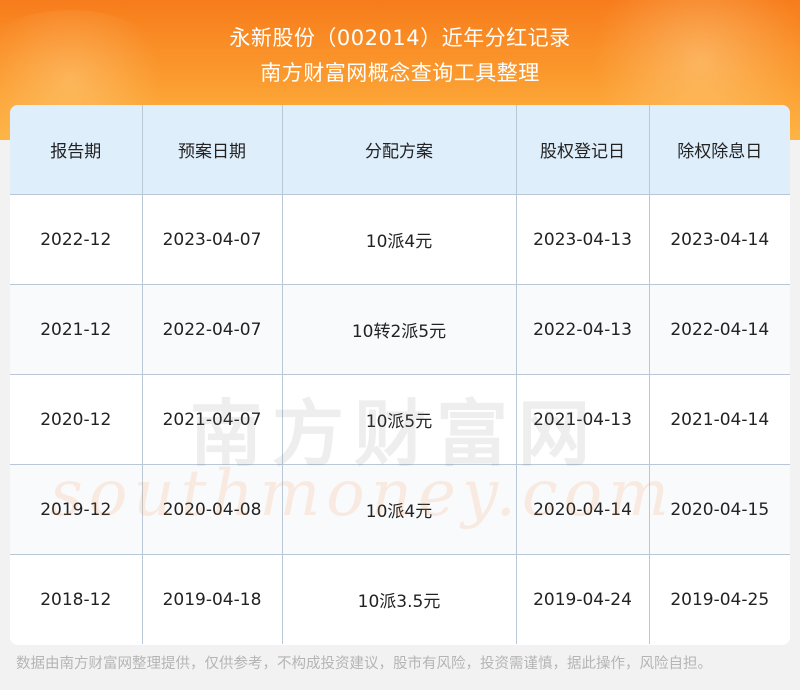 The image size is (800, 690). I want to click on cell-plan-date: 2023-04-07, so click(212, 239).